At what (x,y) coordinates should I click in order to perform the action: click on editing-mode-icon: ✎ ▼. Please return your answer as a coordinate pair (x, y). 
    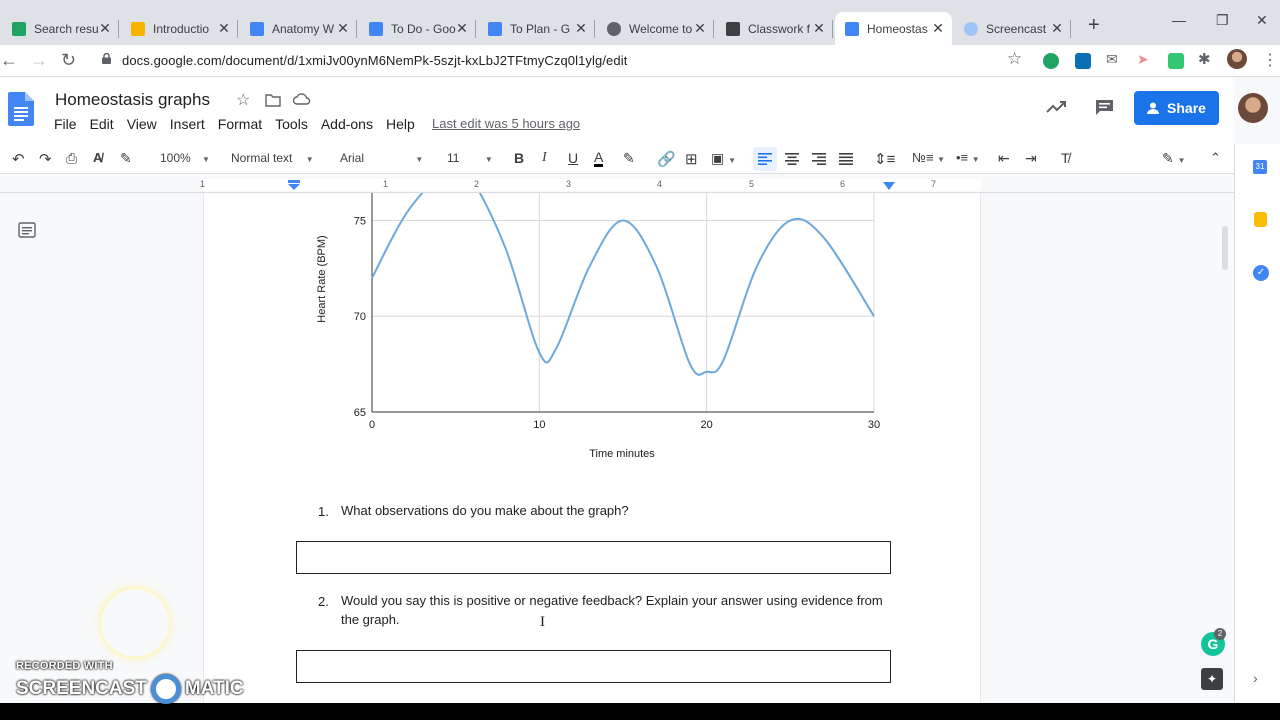
    Looking at the image, I should click on (1174, 158).